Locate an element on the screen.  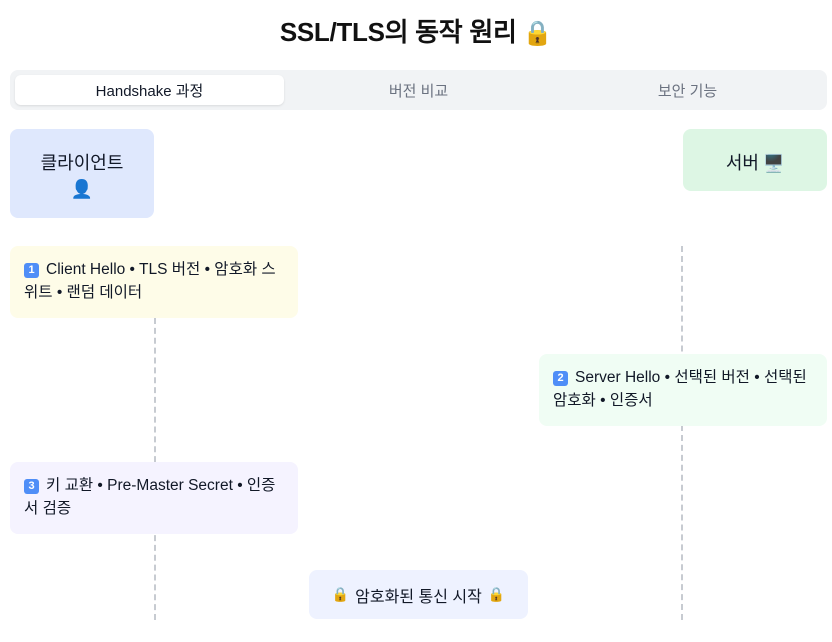
tab-bar: Handshake 과정 버전 비교 보안 기능 is located at coordinates (418, 90).